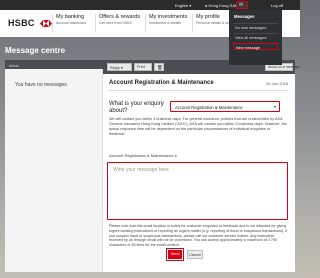 This screenshot has width=320, height=278. I want to click on envelope-icon: ✉, so click(241, 5).